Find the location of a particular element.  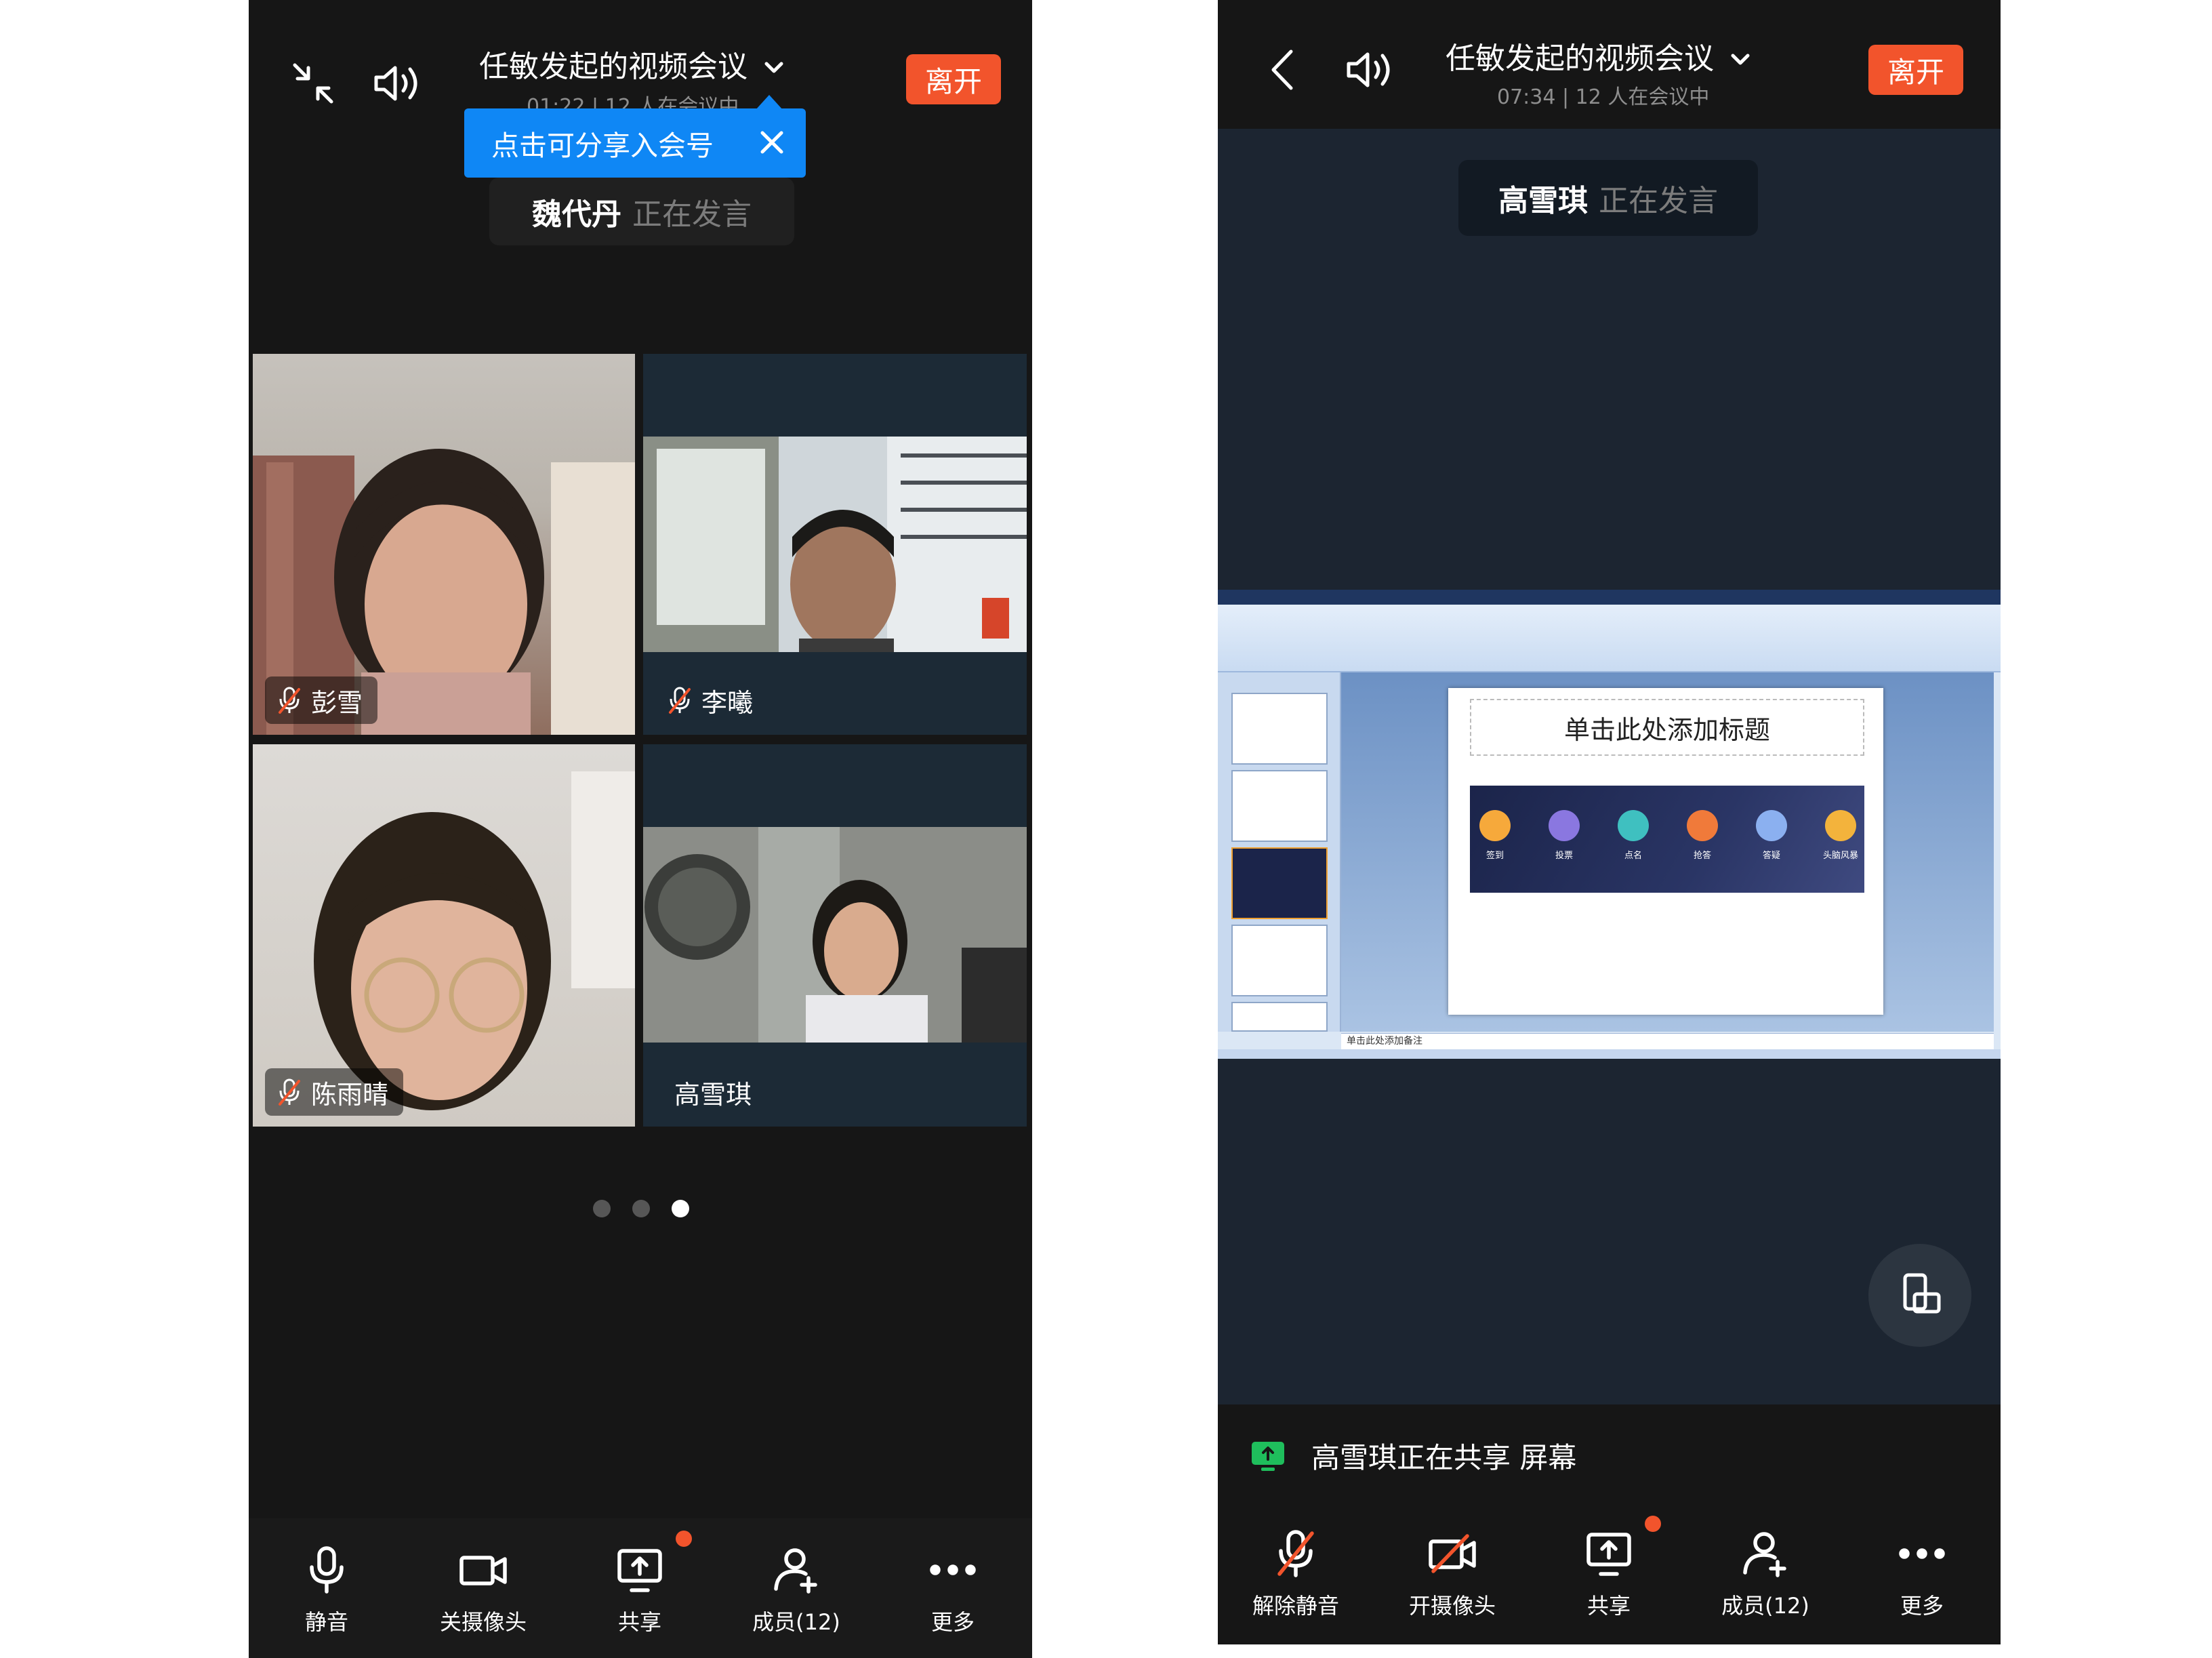

video-tile: 高雪琪 is located at coordinates (835, 935).